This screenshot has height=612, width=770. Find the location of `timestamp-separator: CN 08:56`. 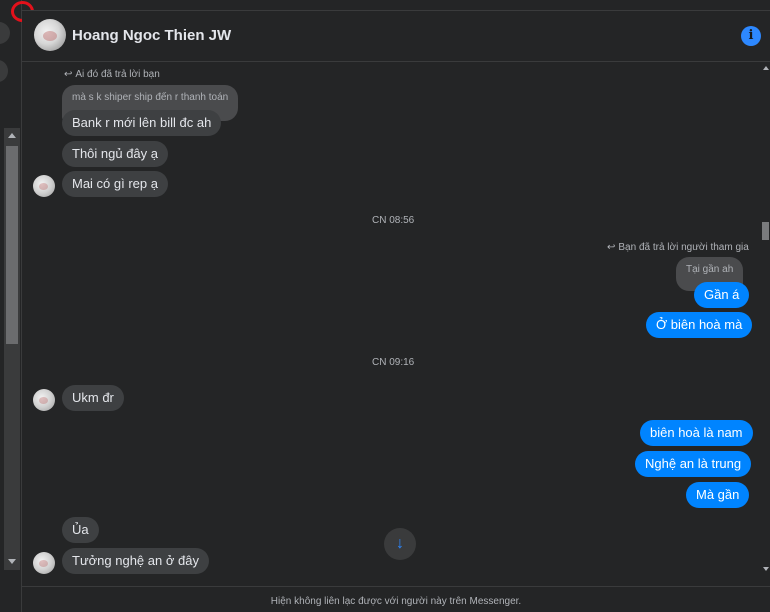

timestamp-separator: CN 08:56 is located at coordinates (393, 220).